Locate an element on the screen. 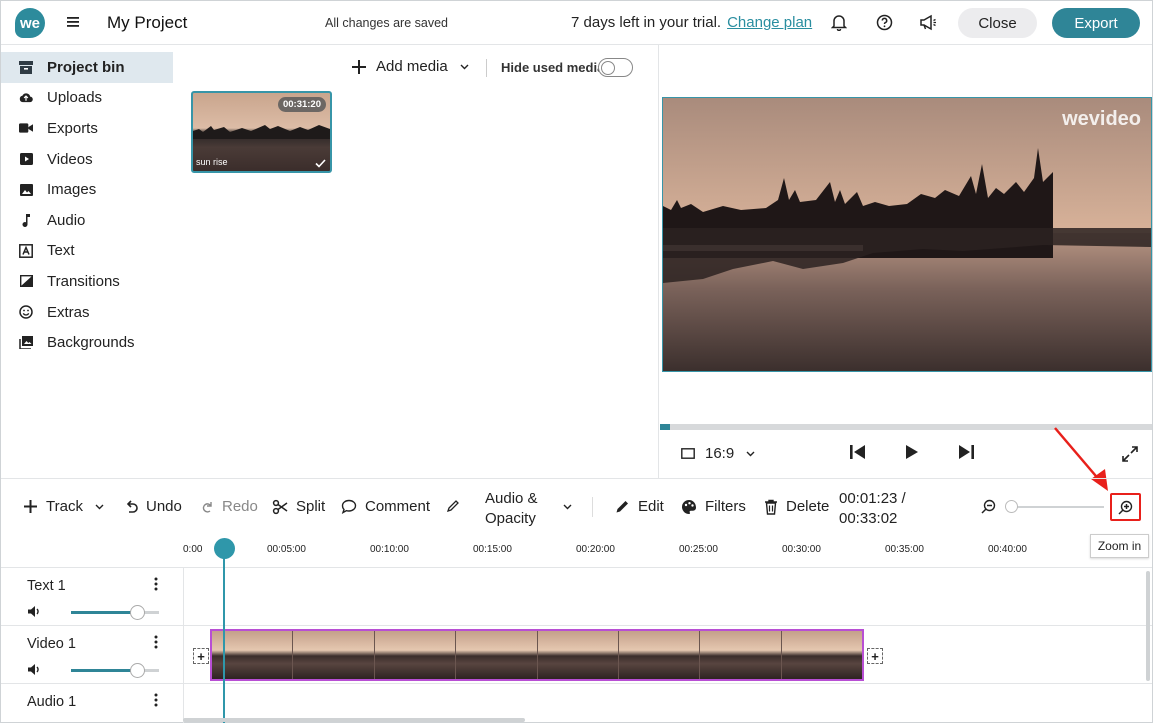  hide-used-media-label: Hide used media is located at coordinates (553, 67).